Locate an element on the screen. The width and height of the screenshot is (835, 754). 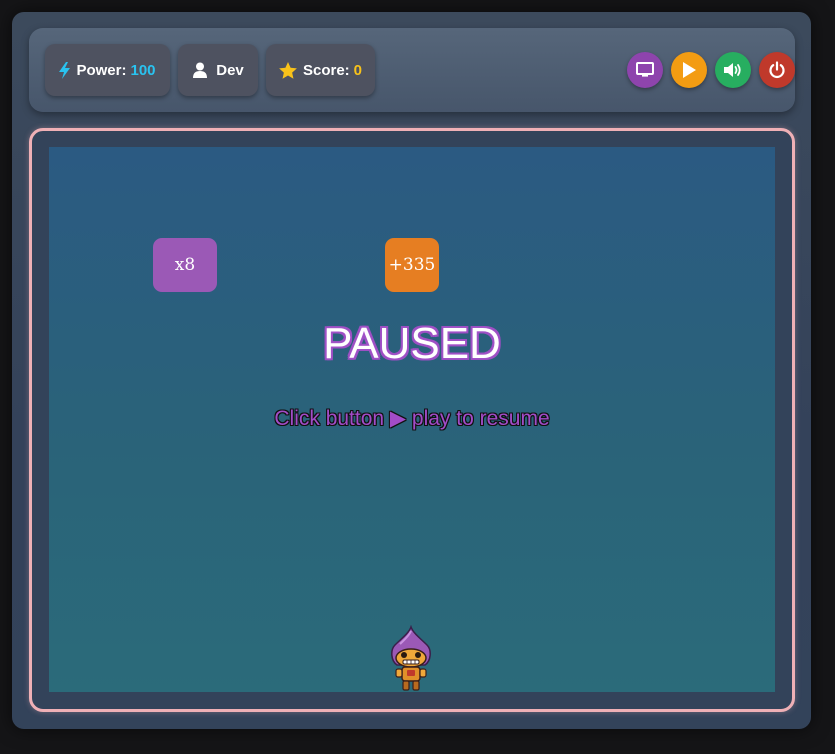
power-stat: Power: 100 is located at coordinates (107, 70).